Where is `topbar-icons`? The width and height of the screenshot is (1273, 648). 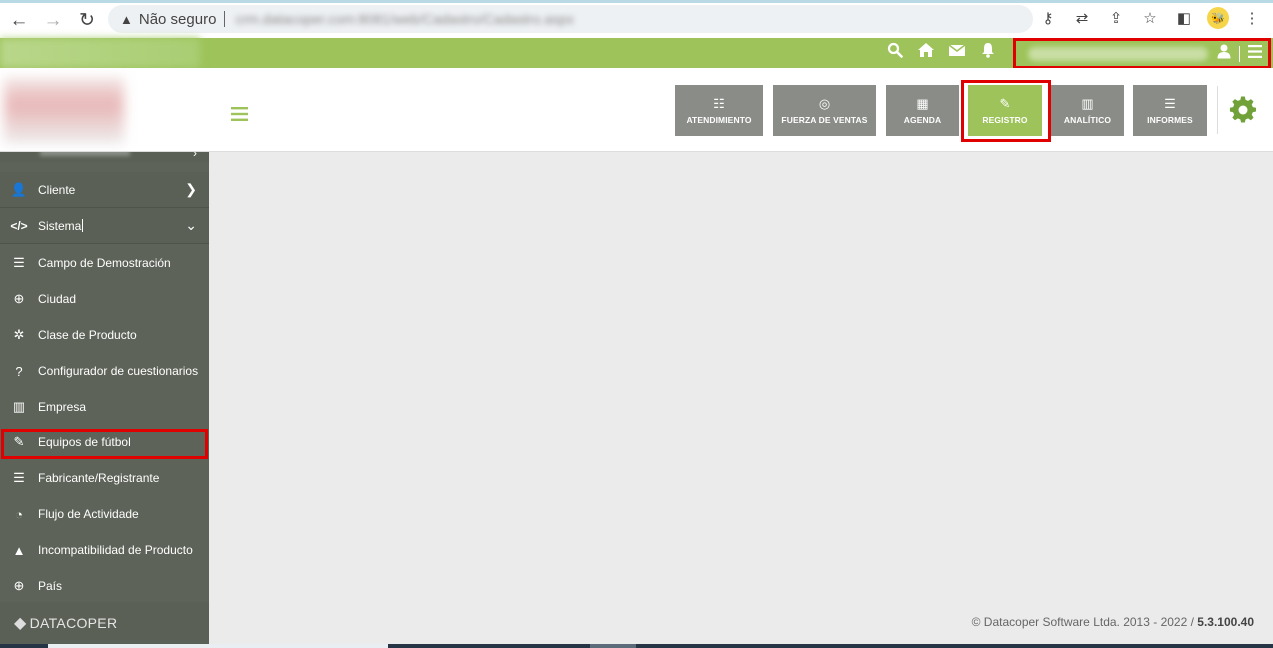
topbar-icons is located at coordinates (941, 52).